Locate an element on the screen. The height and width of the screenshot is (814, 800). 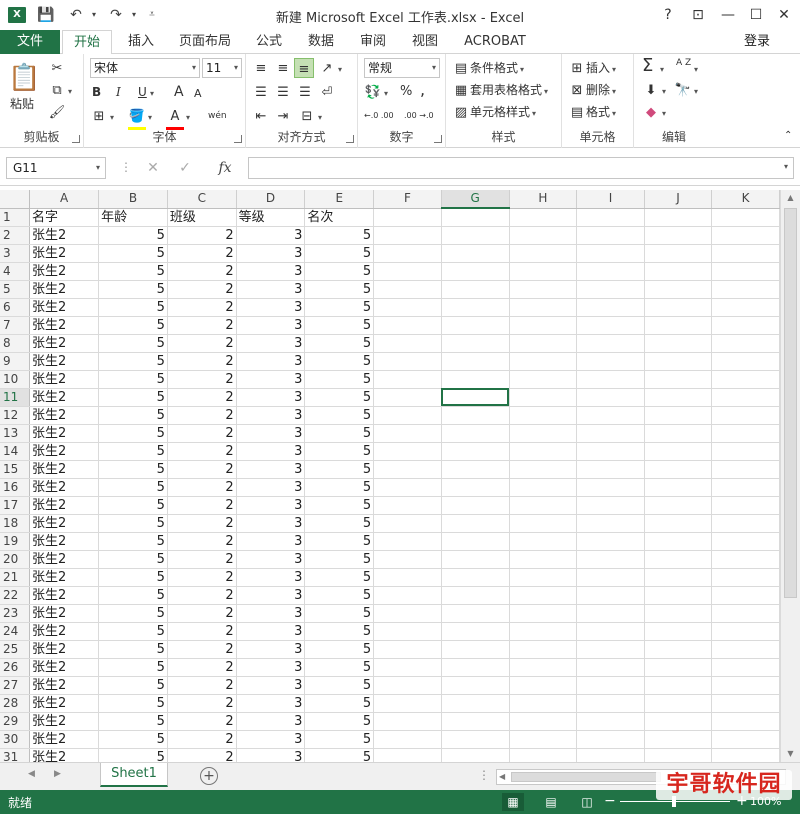
select-all-corner is located at coordinates (15, 199).